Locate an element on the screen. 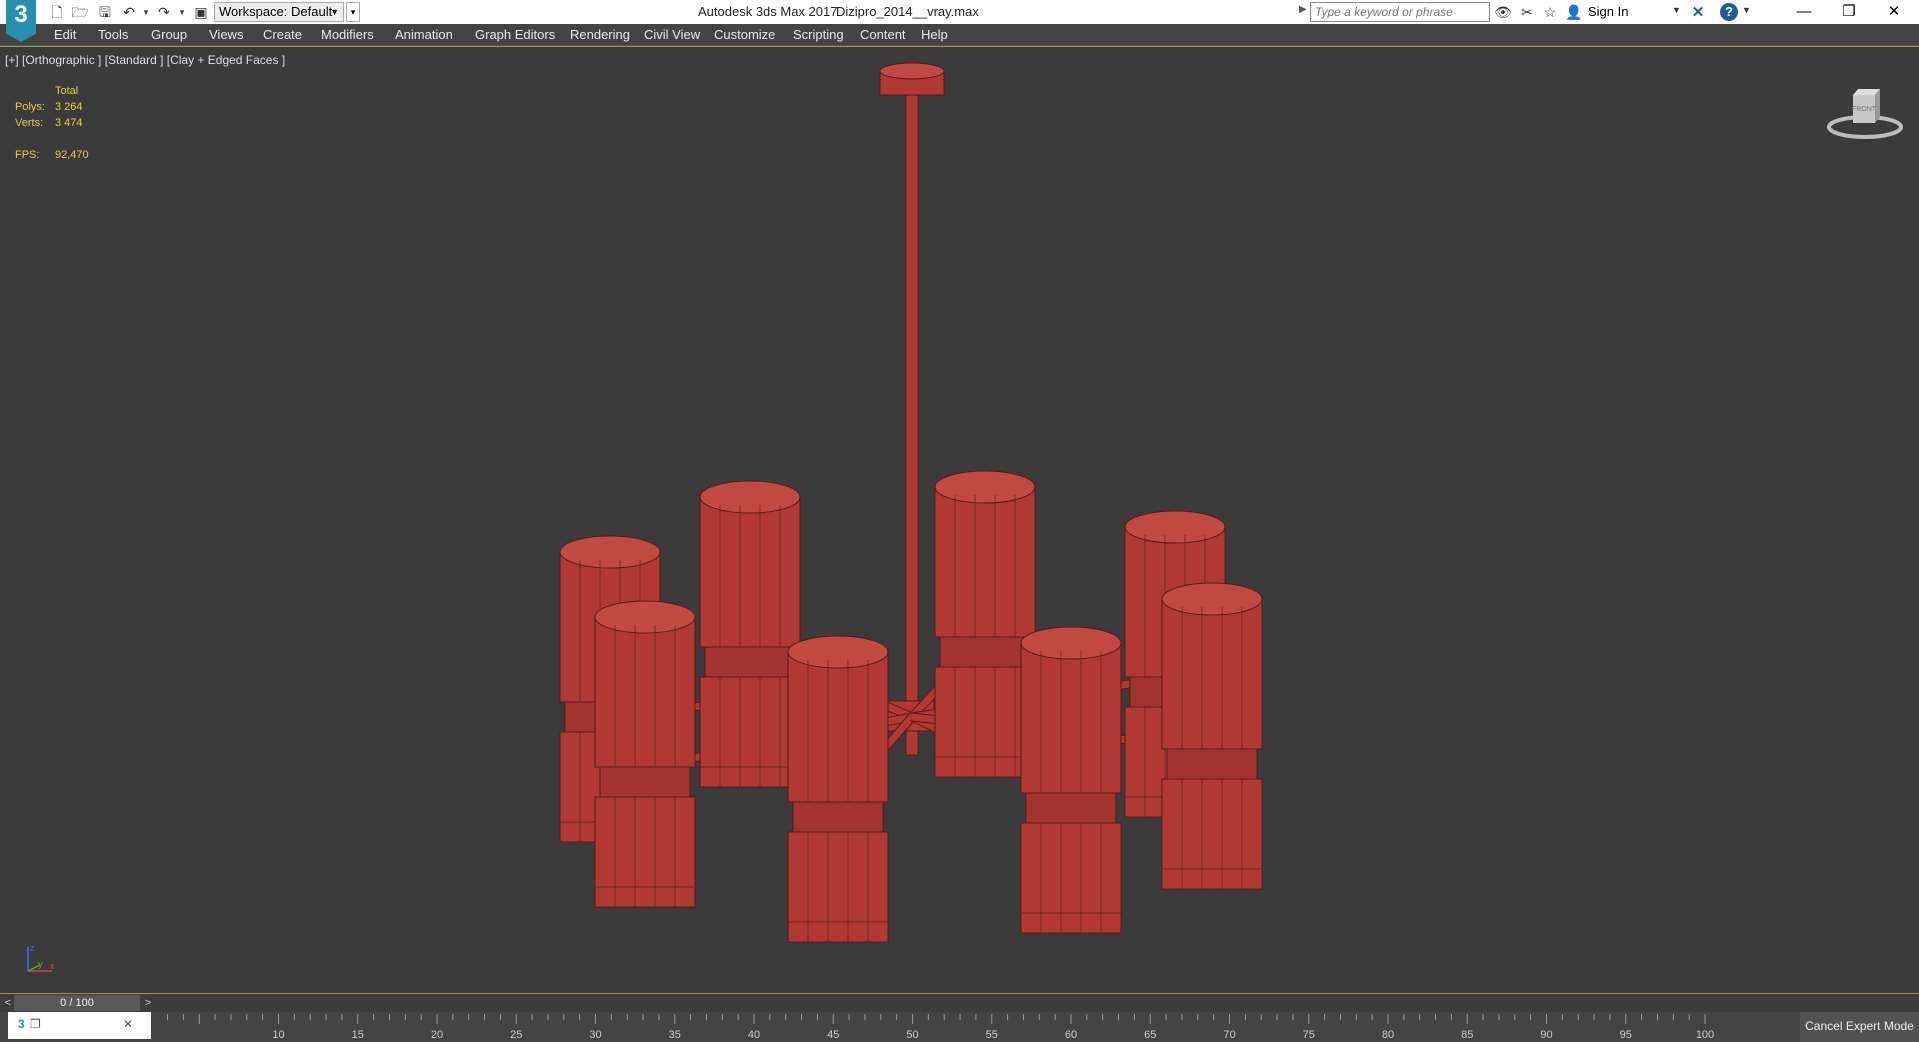  communication-center-icon: ✂ is located at coordinates (1527, 12).